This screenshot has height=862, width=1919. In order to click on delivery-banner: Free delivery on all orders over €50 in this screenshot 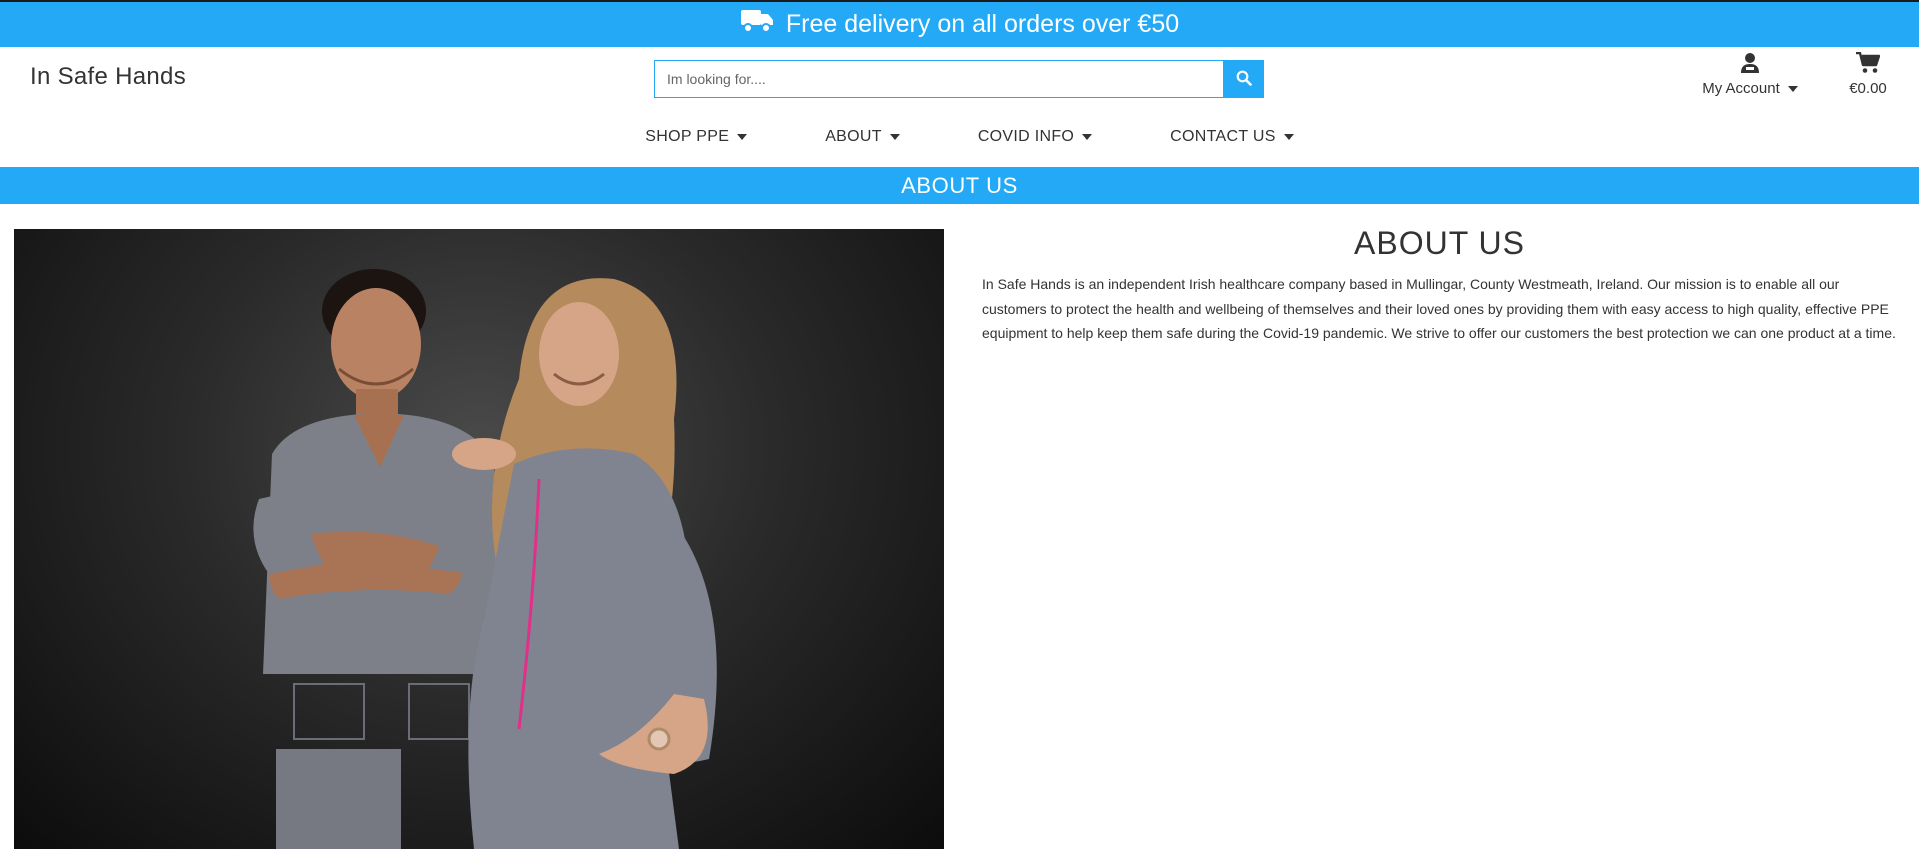, I will do `click(959, 23)`.